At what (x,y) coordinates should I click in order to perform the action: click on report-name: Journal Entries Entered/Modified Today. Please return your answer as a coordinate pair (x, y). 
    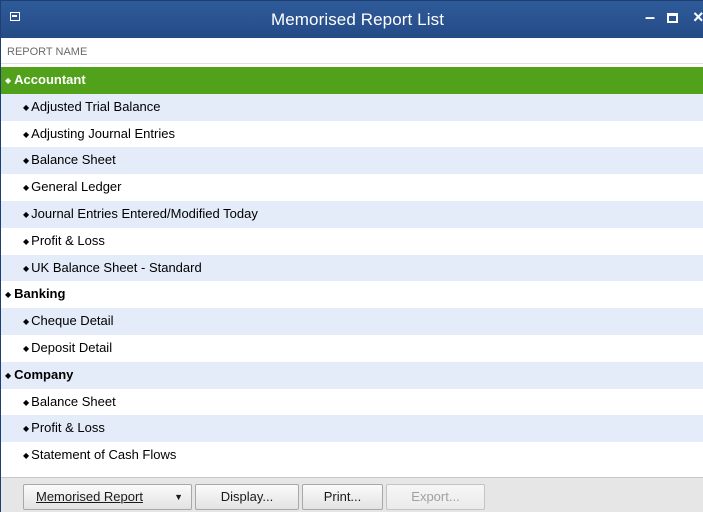
    Looking at the image, I should click on (144, 213).